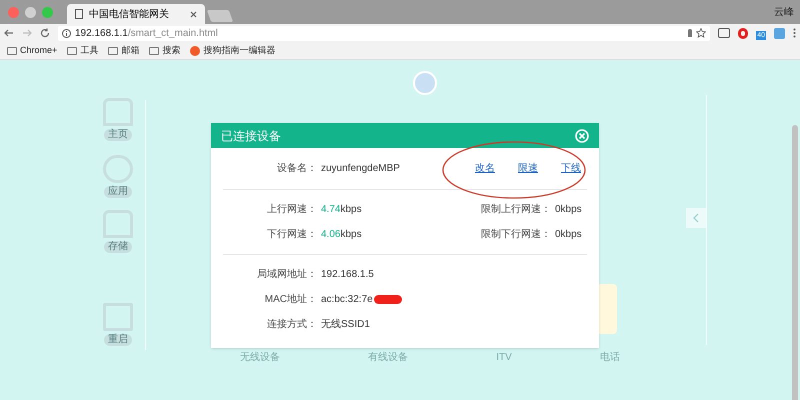  What do you see at coordinates (220, 16) in the screenshot?
I see `new-tab-button` at bounding box center [220, 16].